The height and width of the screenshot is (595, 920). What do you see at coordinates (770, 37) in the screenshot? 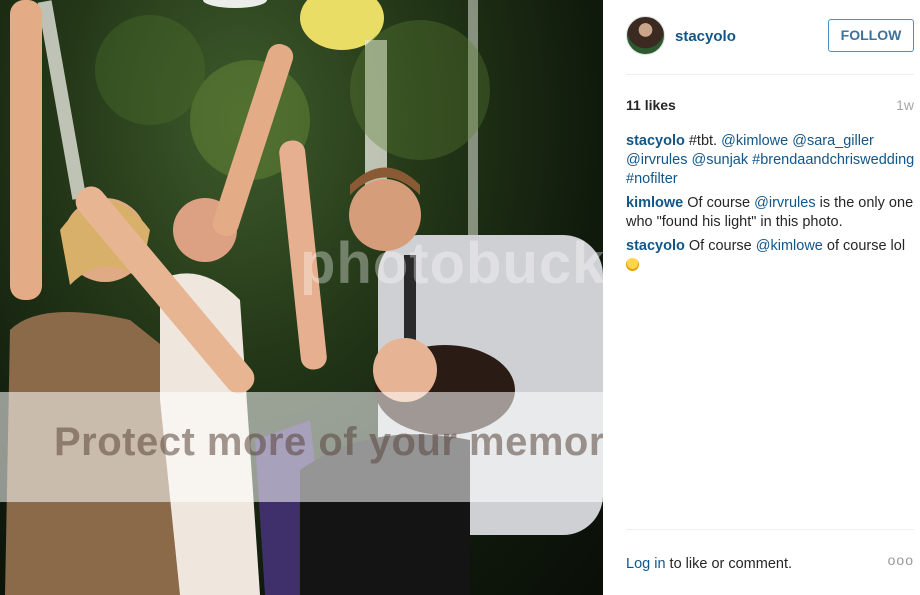
I see `post-header: stacyolo FOLLOW` at bounding box center [770, 37].